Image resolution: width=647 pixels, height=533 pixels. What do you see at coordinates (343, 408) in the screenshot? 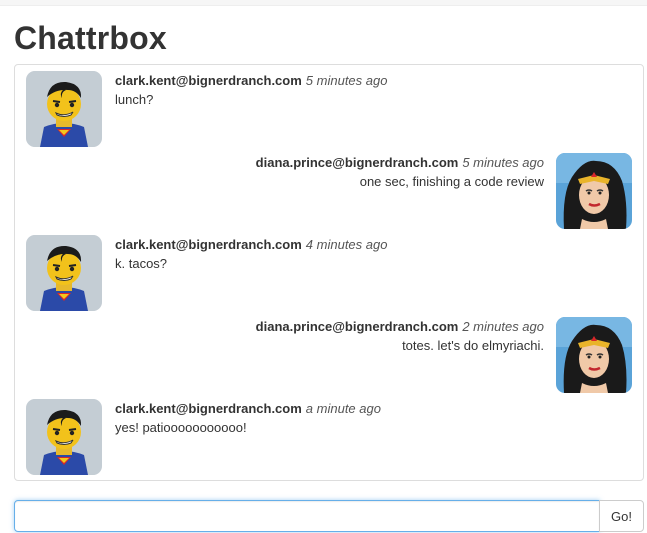
I see `message-time: a minute ago` at bounding box center [343, 408].